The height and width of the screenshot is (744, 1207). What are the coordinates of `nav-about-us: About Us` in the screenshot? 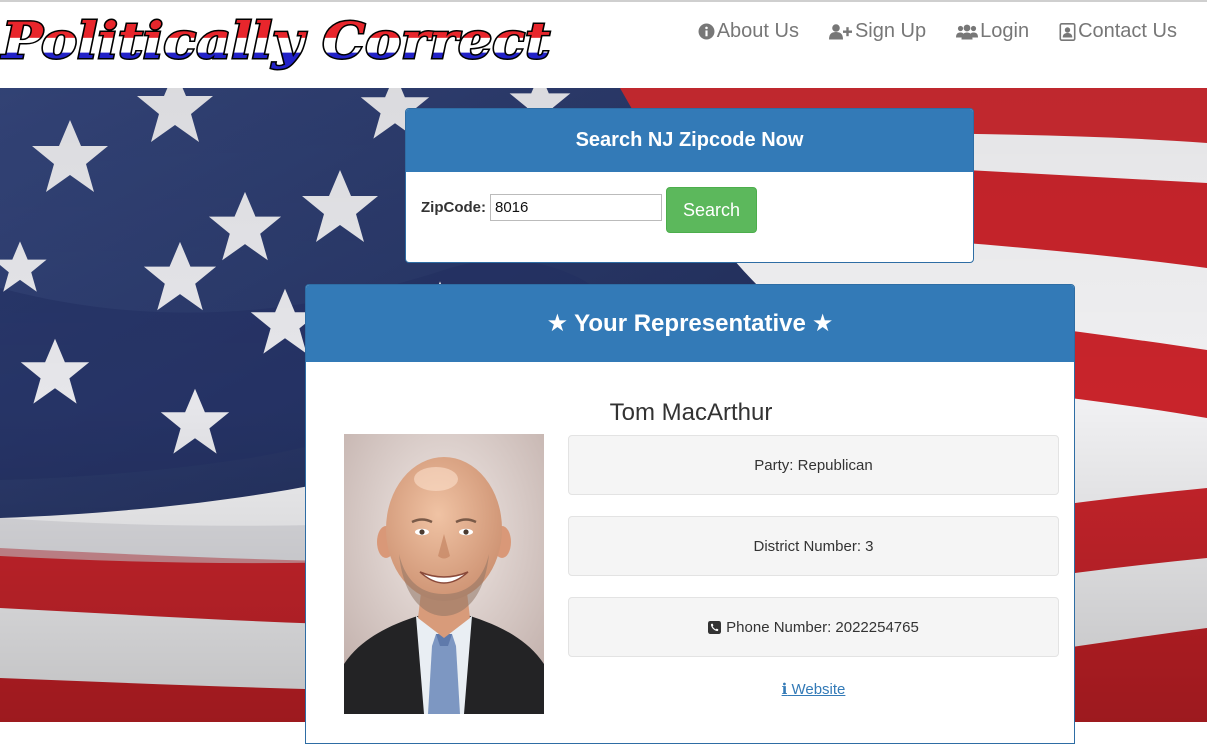 It's located at (748, 31).